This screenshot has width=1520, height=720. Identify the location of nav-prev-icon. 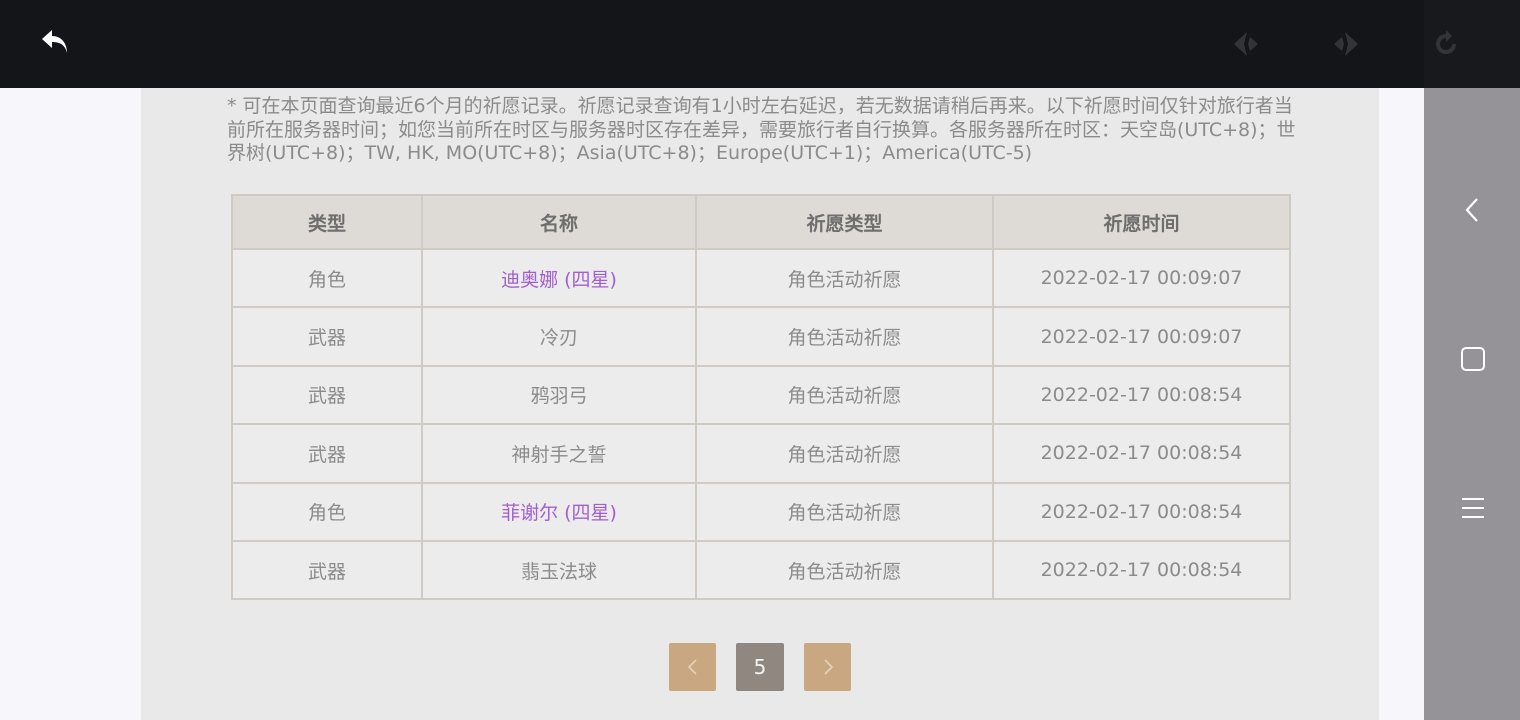
(1246, 44).